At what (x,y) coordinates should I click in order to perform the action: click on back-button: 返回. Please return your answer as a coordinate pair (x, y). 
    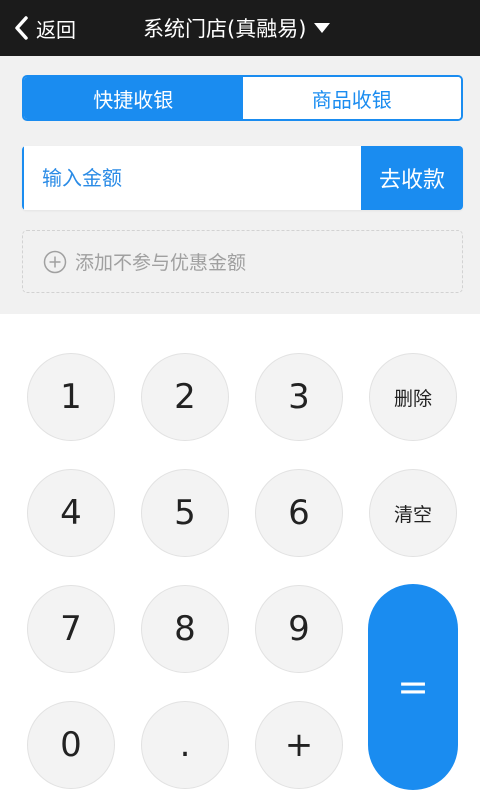
    Looking at the image, I should click on (44, 28).